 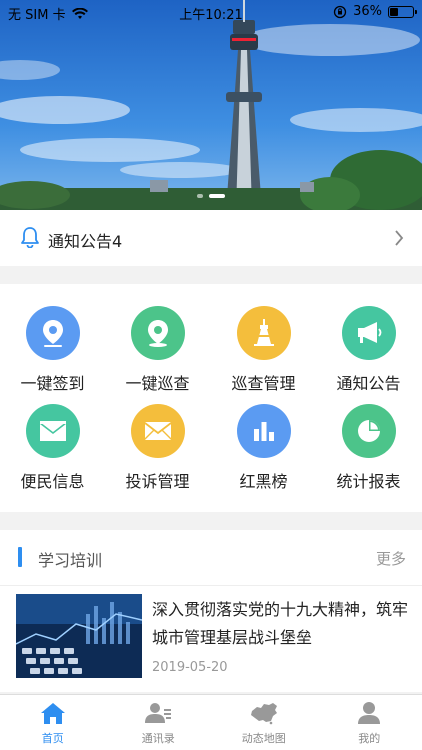 What do you see at coordinates (402, 11) in the screenshot?
I see `battery-icon` at bounding box center [402, 11].